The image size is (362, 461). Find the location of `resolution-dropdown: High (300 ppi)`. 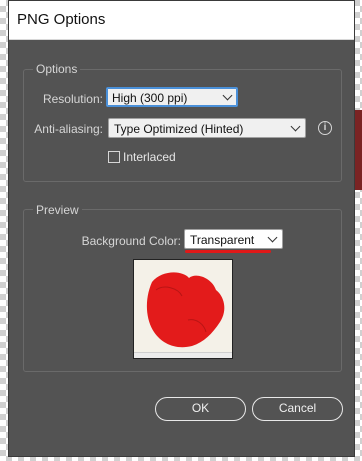

resolution-dropdown: High (300 ppi) is located at coordinates (172, 97).